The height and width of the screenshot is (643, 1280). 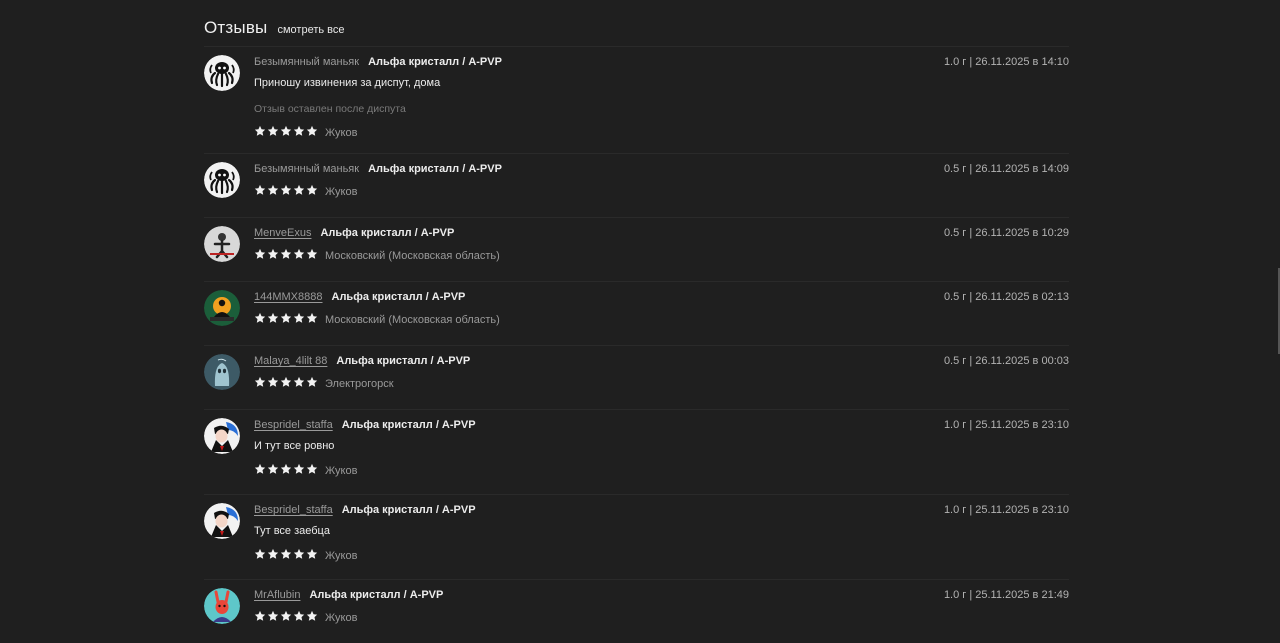 I want to click on review-date: 0.5 г | 26.11.2025 в 02:13, so click(x=1006, y=297).